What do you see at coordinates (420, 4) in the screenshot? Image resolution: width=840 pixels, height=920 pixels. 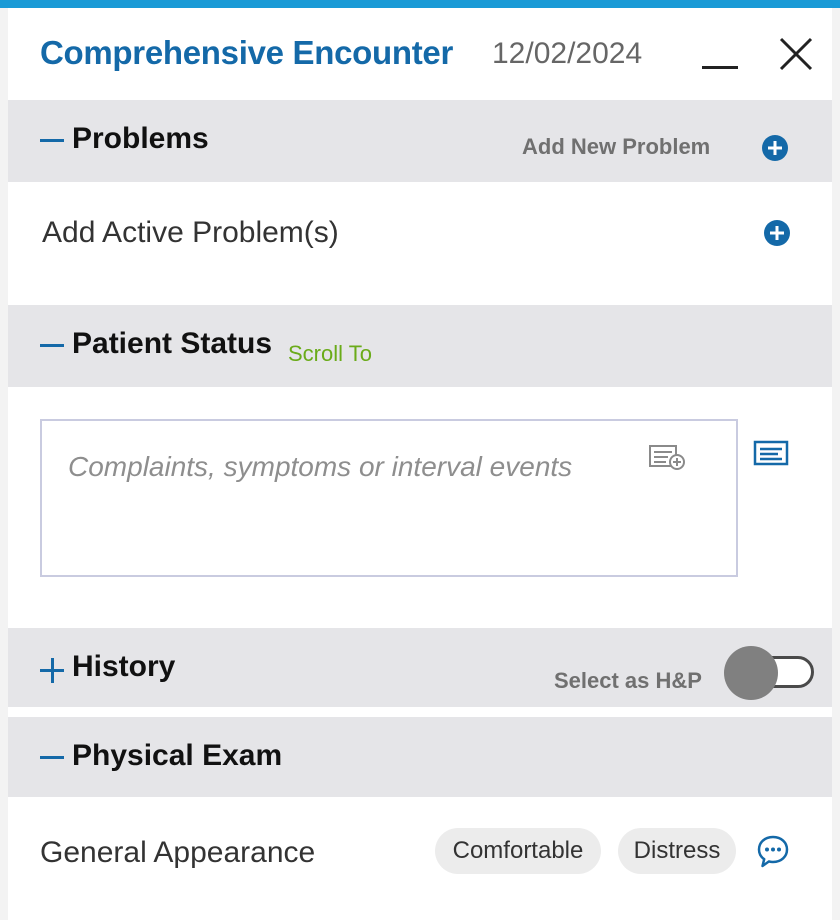 I see `window-top-accent-bar` at bounding box center [420, 4].